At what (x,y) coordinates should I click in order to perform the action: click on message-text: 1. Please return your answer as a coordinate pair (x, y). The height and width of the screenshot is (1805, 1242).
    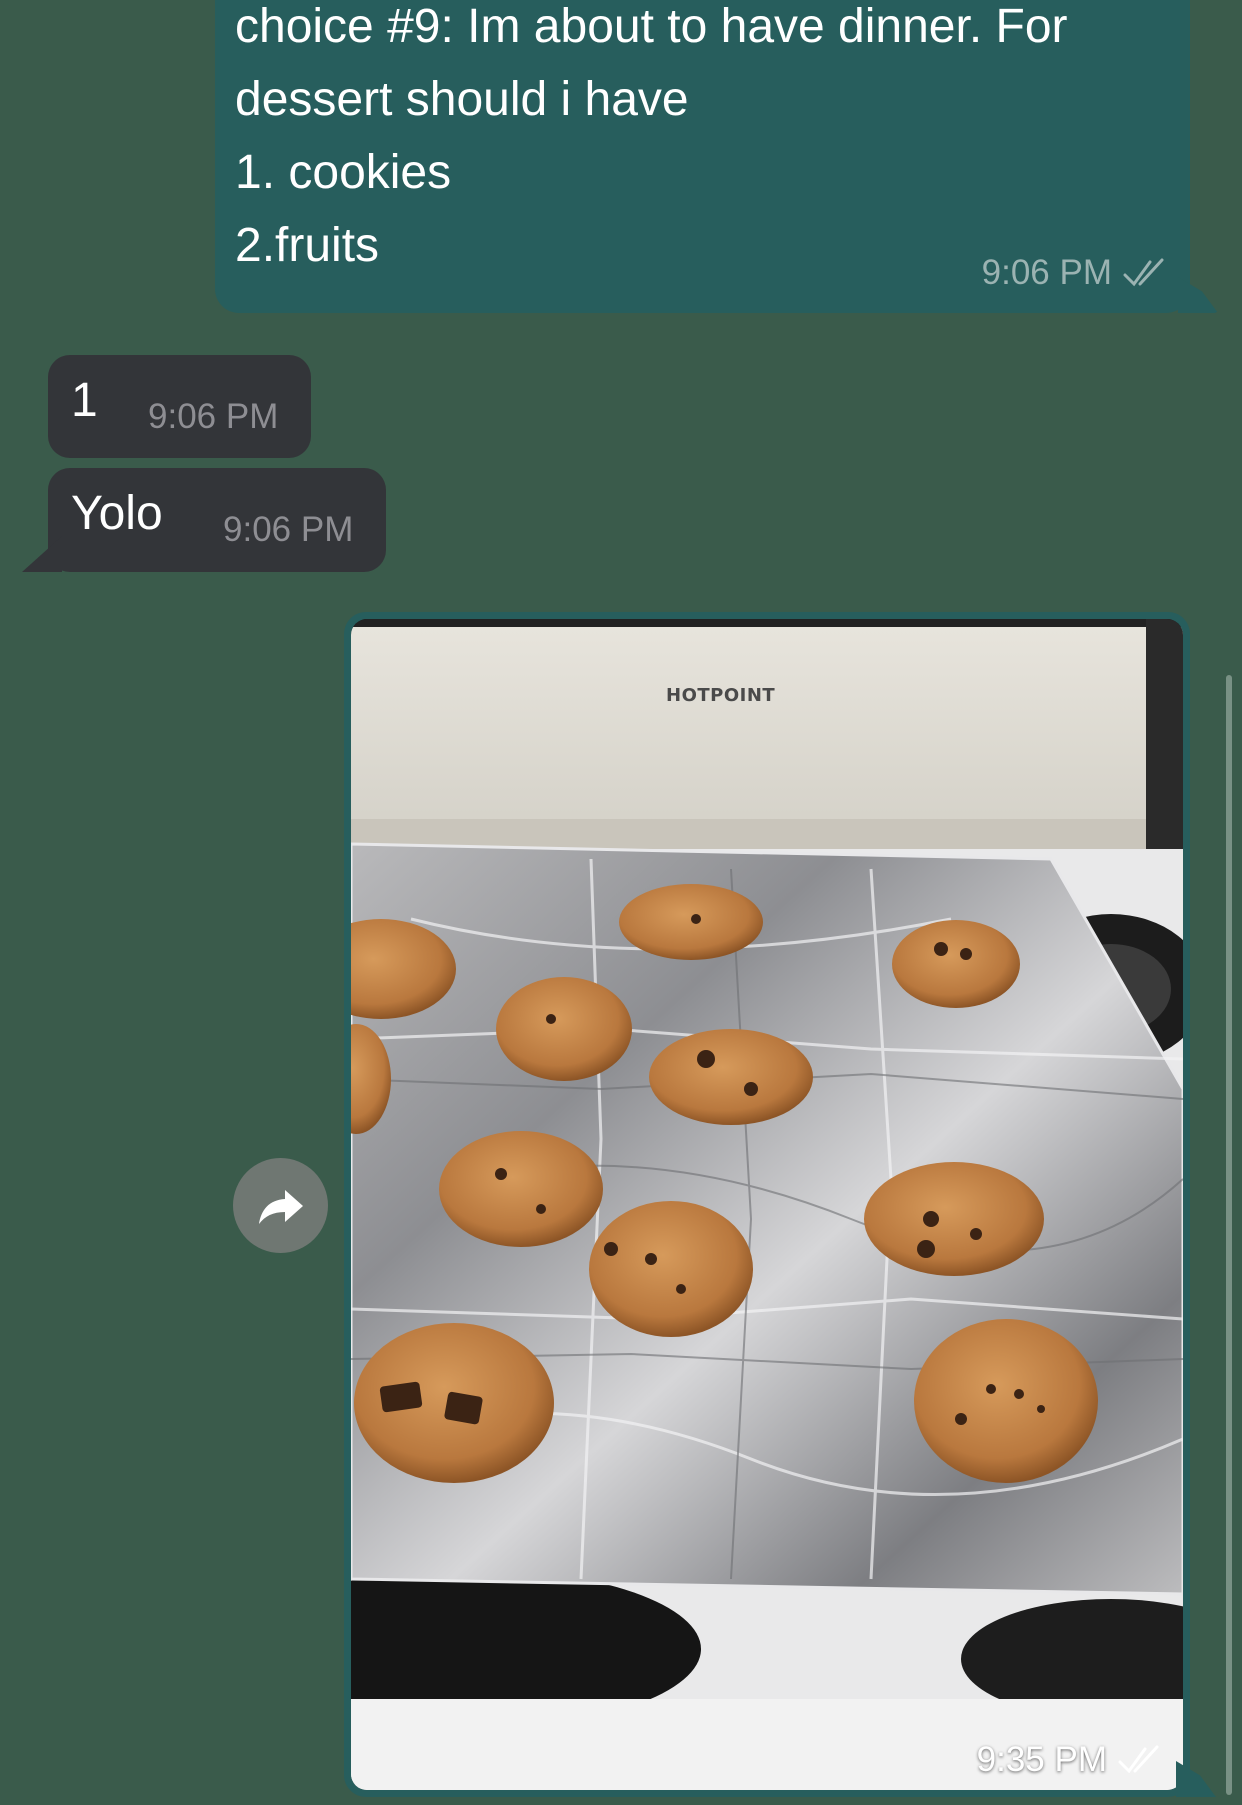
    Looking at the image, I should click on (84, 400).